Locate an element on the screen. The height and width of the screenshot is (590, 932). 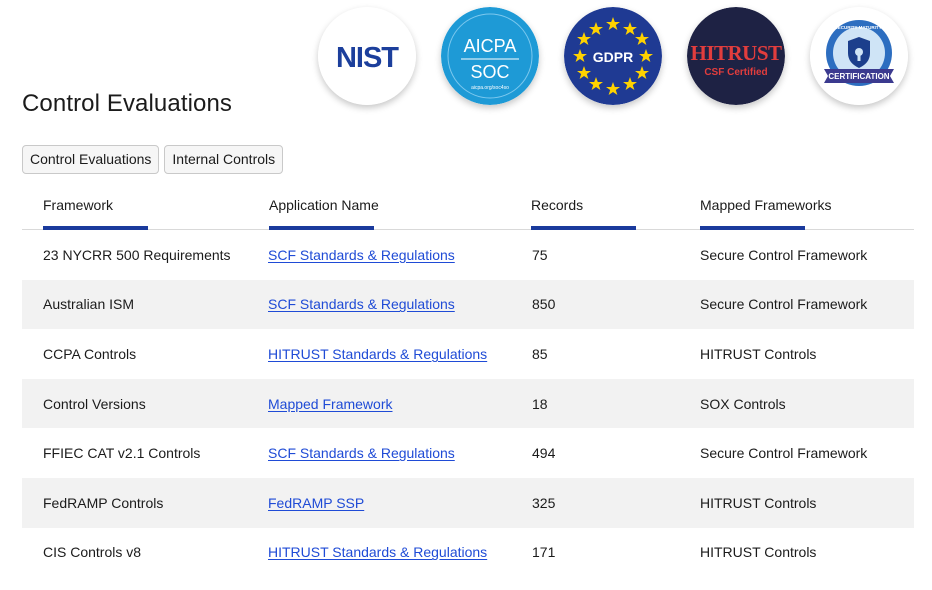
hitrust-badge: HITRUST CSF Certified is located at coordinates (736, 56).